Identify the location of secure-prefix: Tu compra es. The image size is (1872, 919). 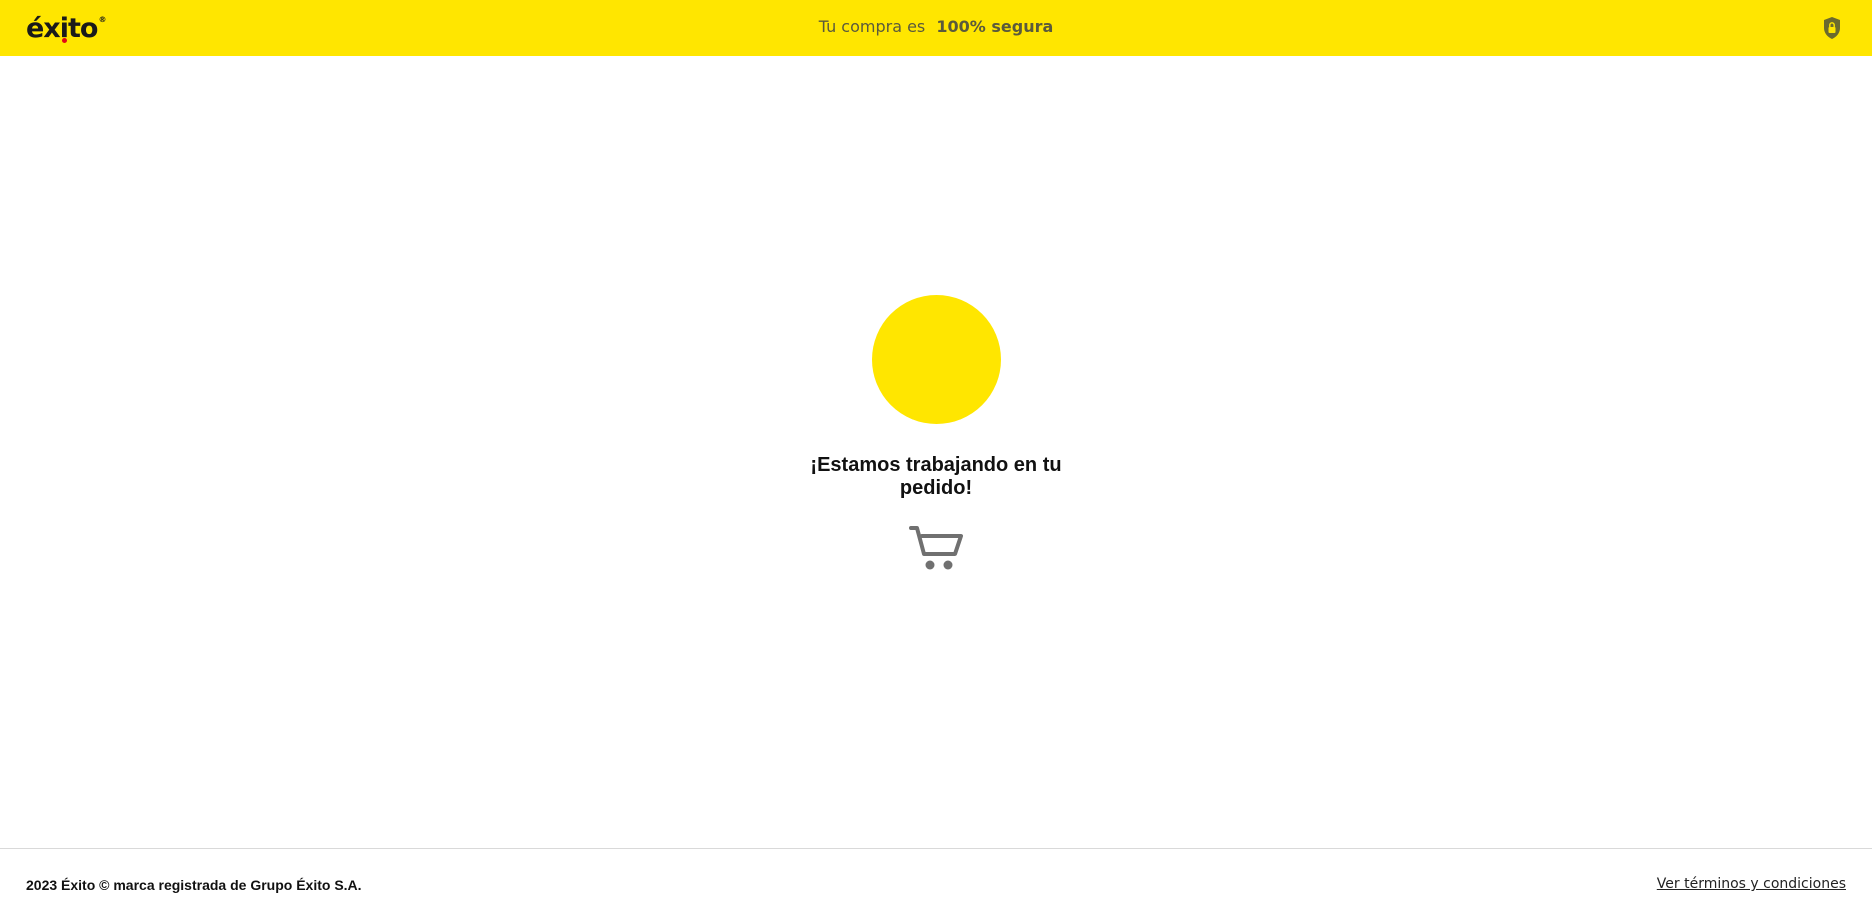
(872, 26).